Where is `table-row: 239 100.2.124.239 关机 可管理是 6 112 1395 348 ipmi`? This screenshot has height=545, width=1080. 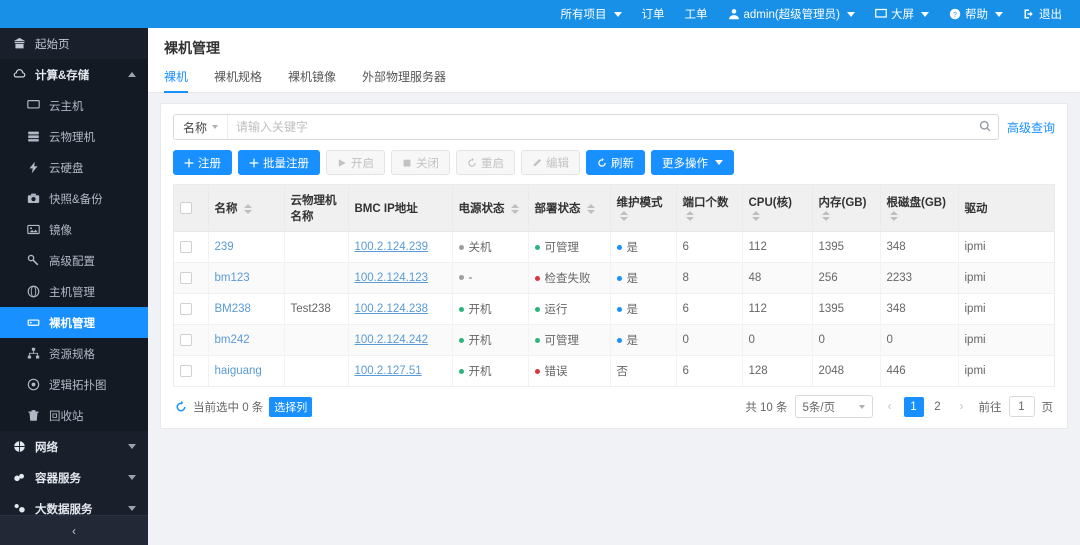 table-row: 239 100.2.124.239 关机 可管理是 6 112 1395 348 ipmi is located at coordinates (614, 247).